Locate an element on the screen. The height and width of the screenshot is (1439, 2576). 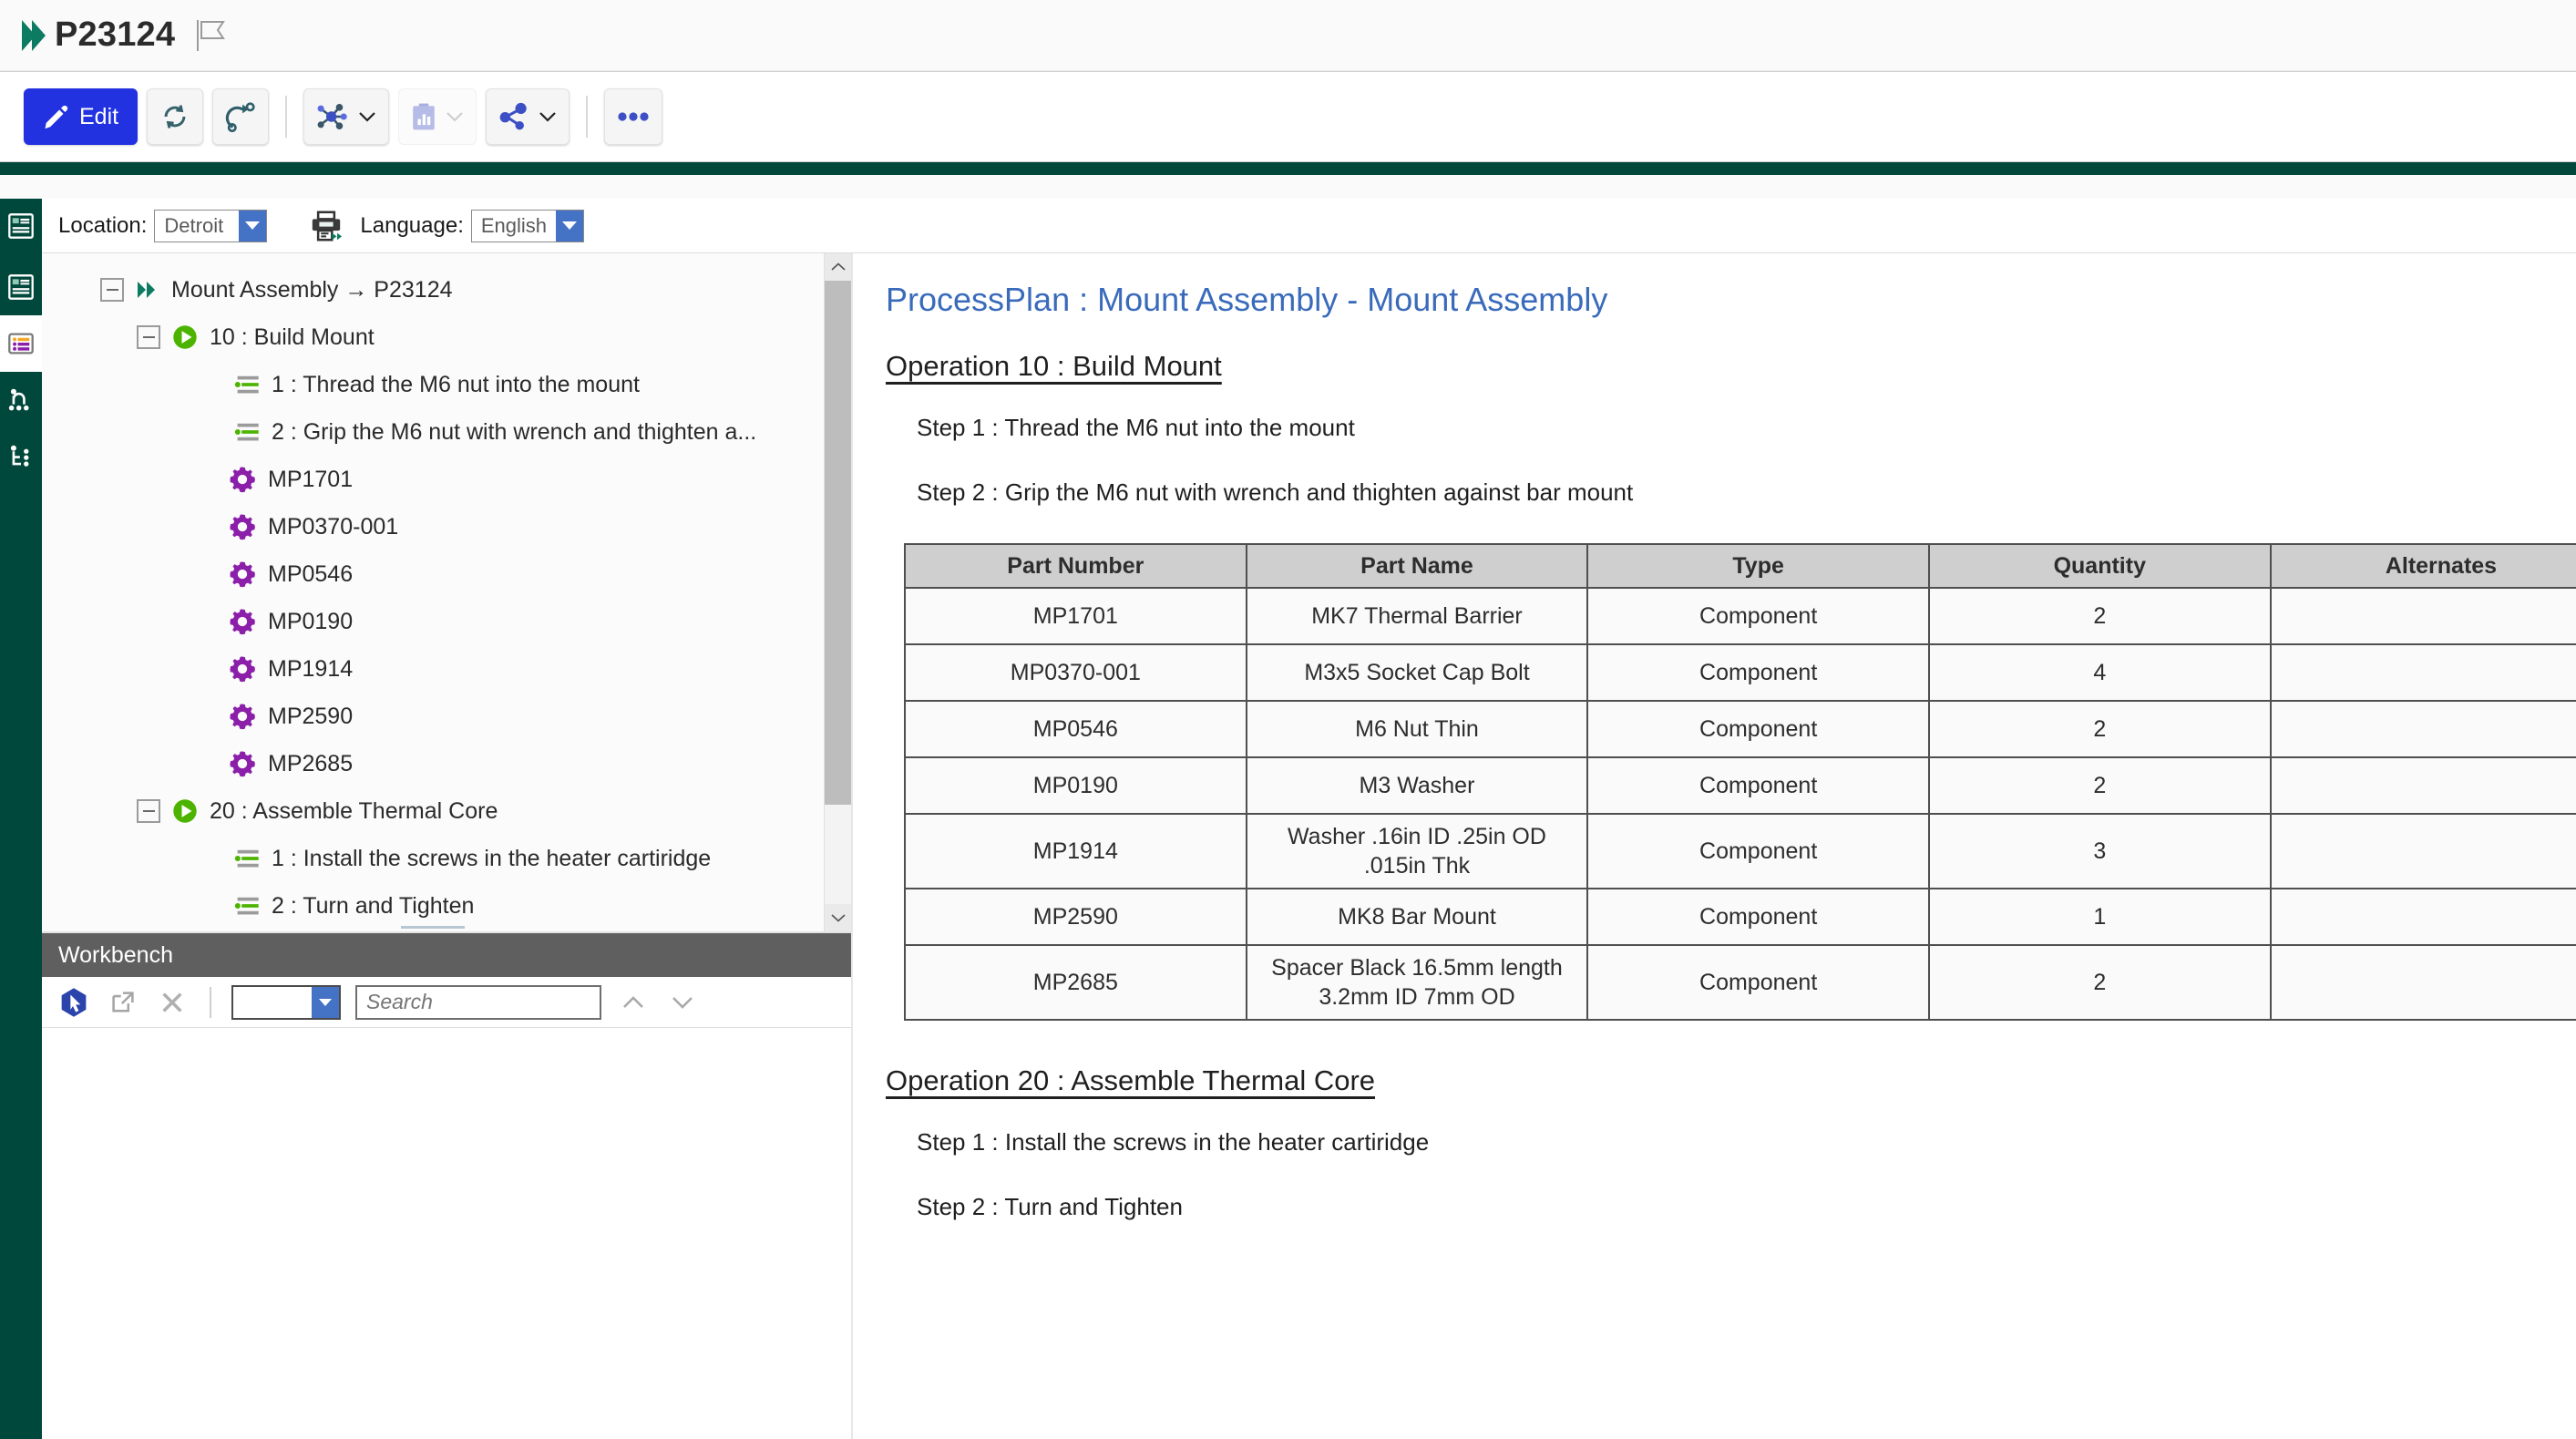
table-row: MP1701 MK7 Thermal Barrier Component 2 is located at coordinates (1740, 616).